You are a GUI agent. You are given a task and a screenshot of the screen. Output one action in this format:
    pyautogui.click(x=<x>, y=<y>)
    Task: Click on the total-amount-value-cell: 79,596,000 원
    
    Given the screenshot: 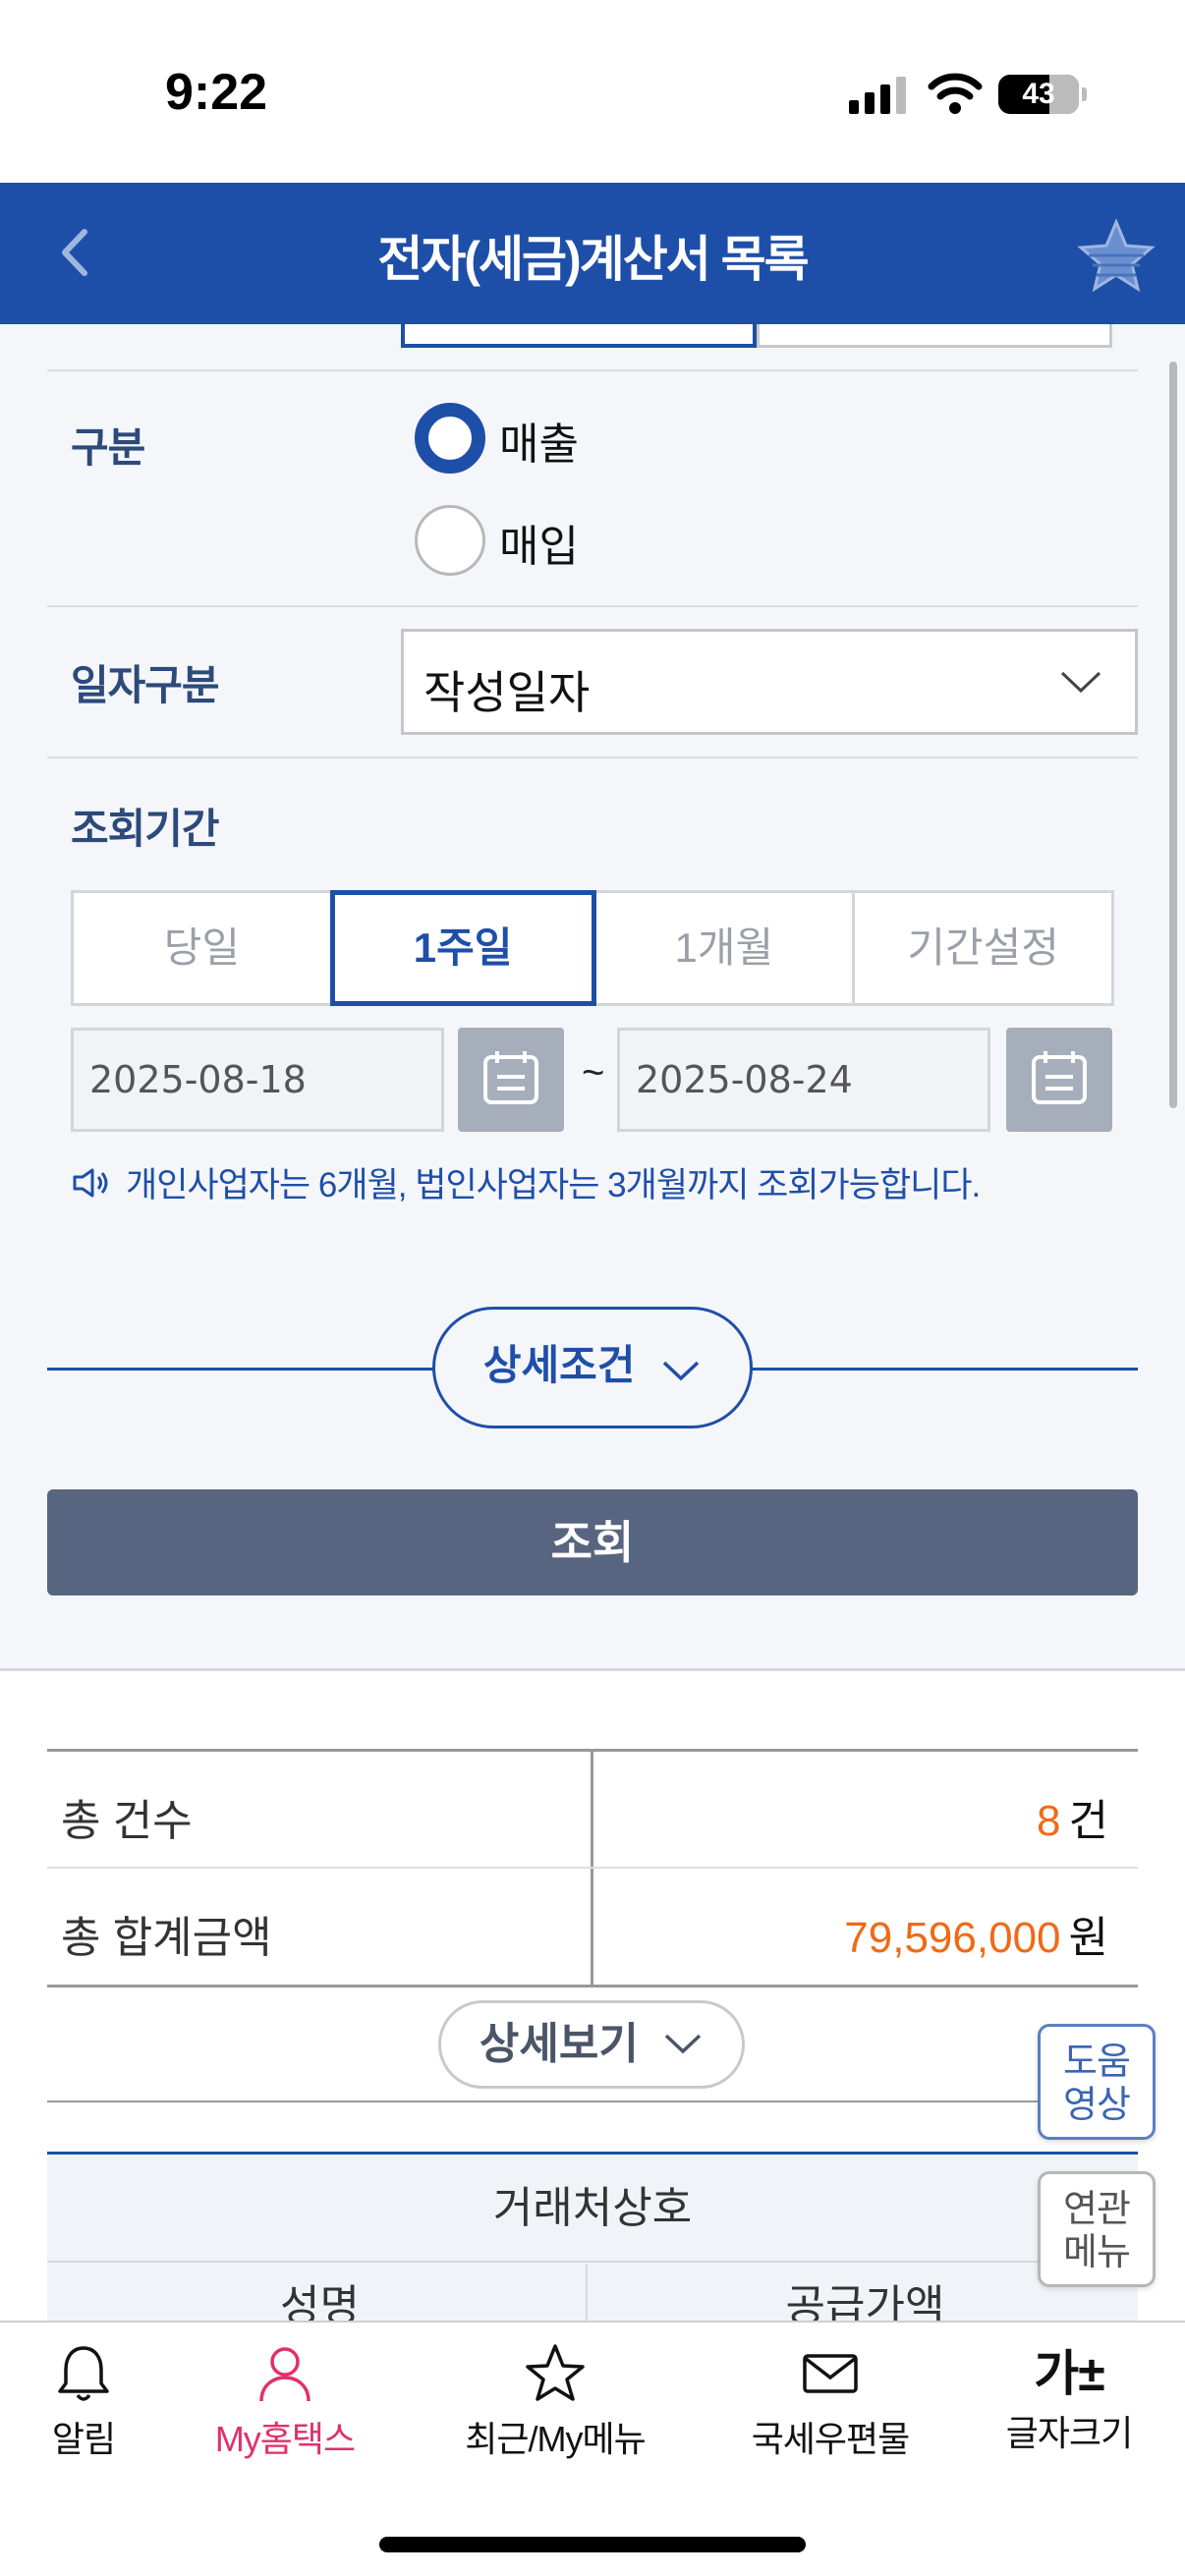 What is the action you would take?
    pyautogui.click(x=976, y=1933)
    